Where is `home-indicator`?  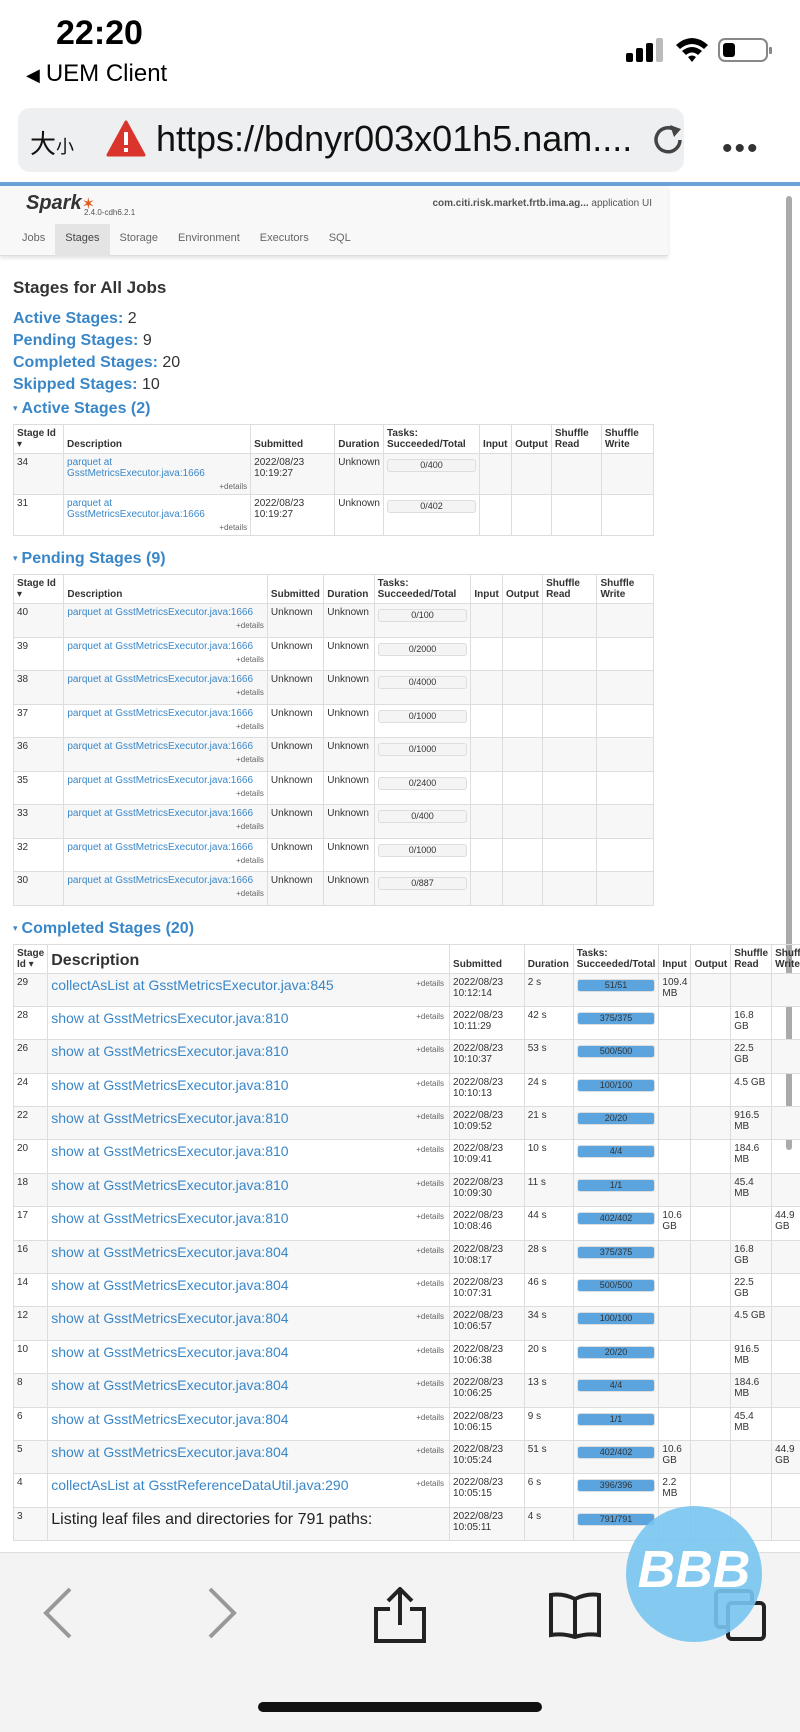 home-indicator is located at coordinates (400, 1707).